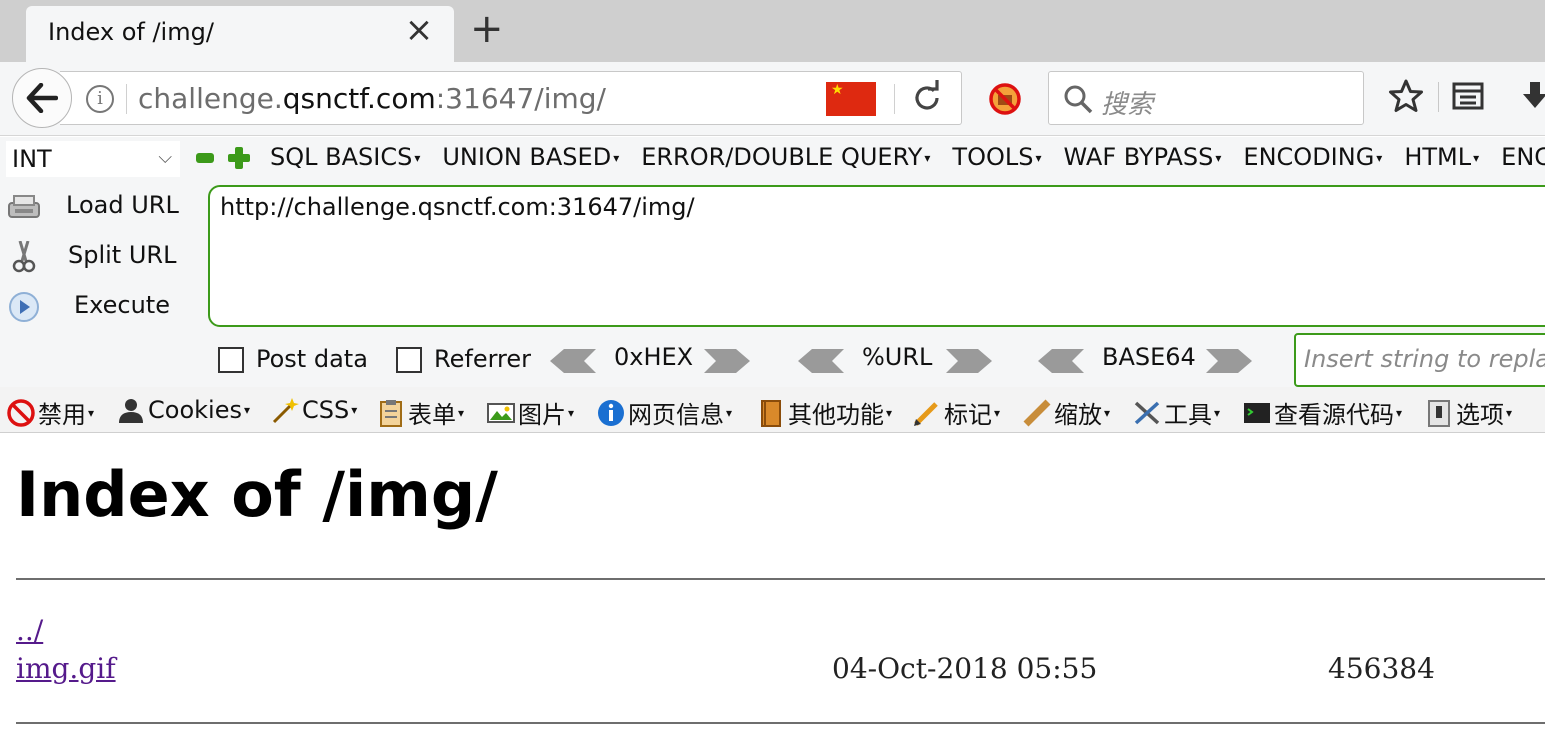  What do you see at coordinates (897, 357) in the screenshot?
I see `url-encode-label: %URL` at bounding box center [897, 357].